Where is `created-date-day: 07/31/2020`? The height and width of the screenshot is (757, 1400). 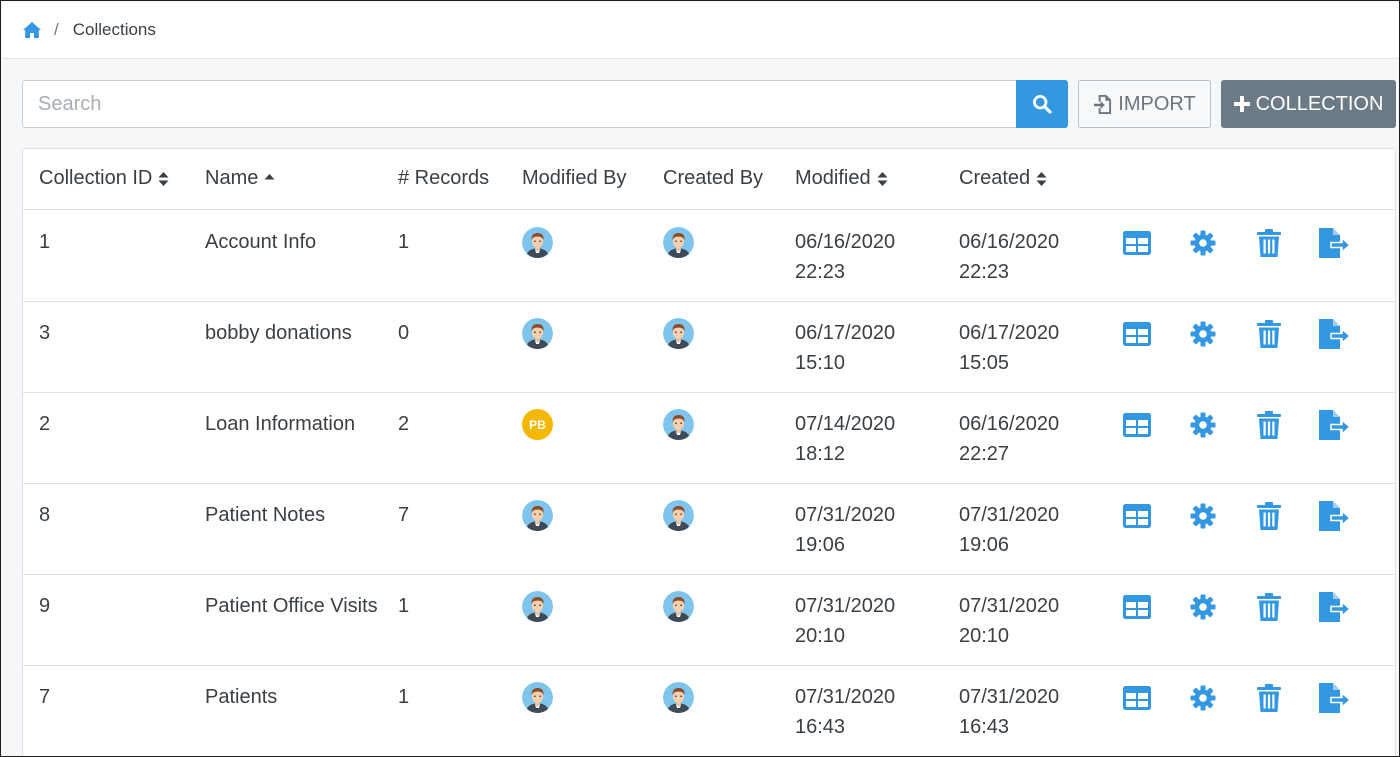 created-date-day: 07/31/2020 is located at coordinates (1009, 606).